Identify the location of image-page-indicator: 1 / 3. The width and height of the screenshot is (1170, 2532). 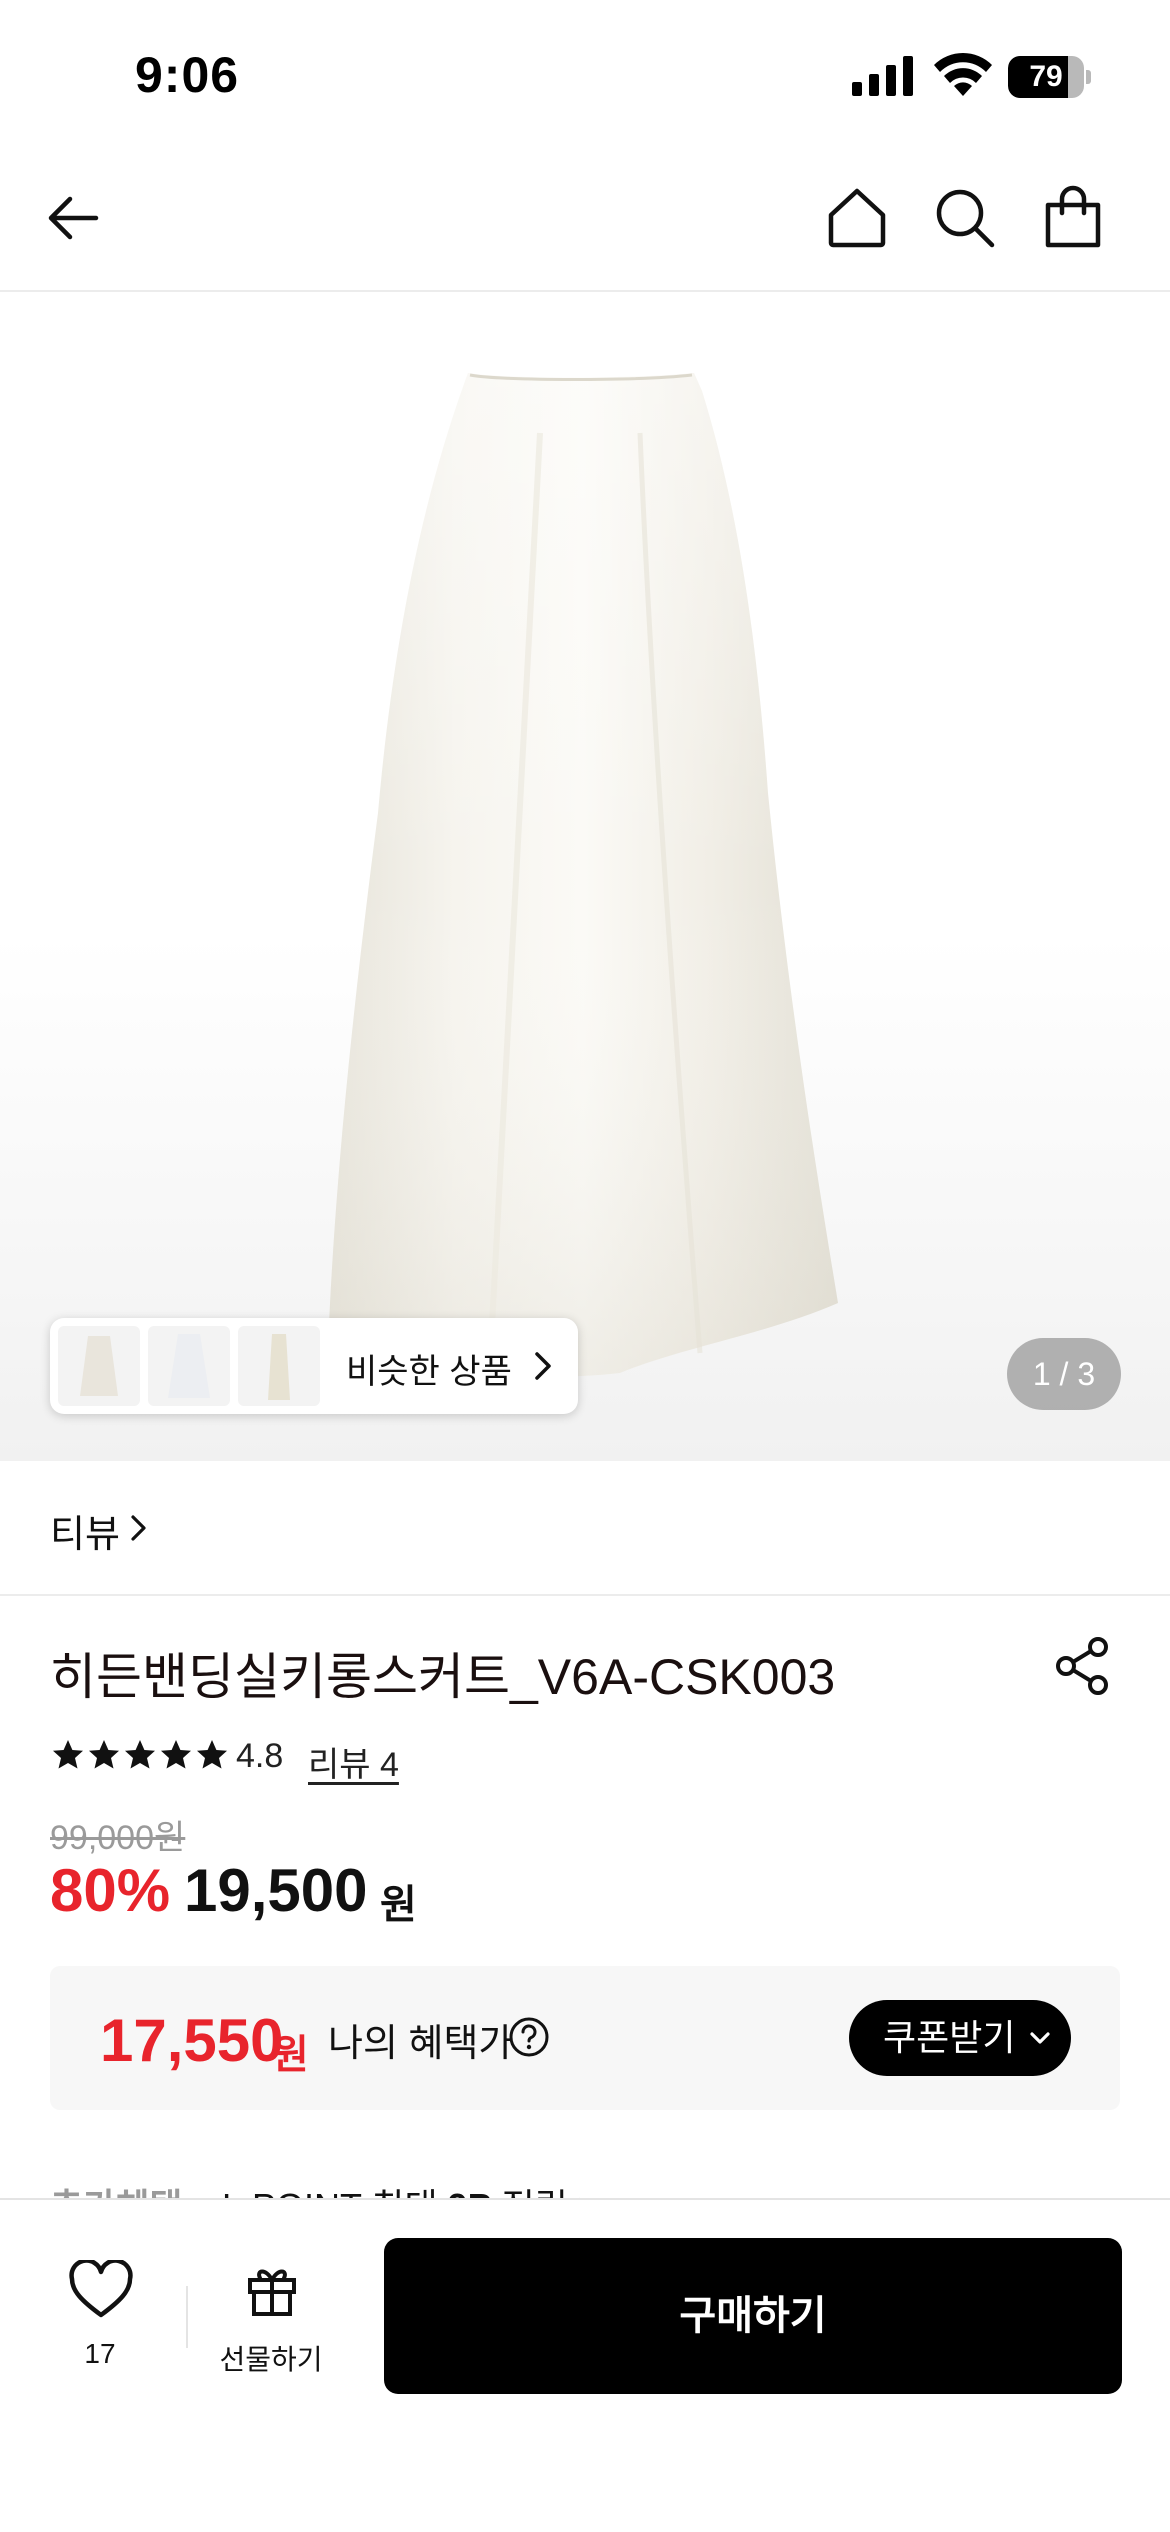
(1064, 1374).